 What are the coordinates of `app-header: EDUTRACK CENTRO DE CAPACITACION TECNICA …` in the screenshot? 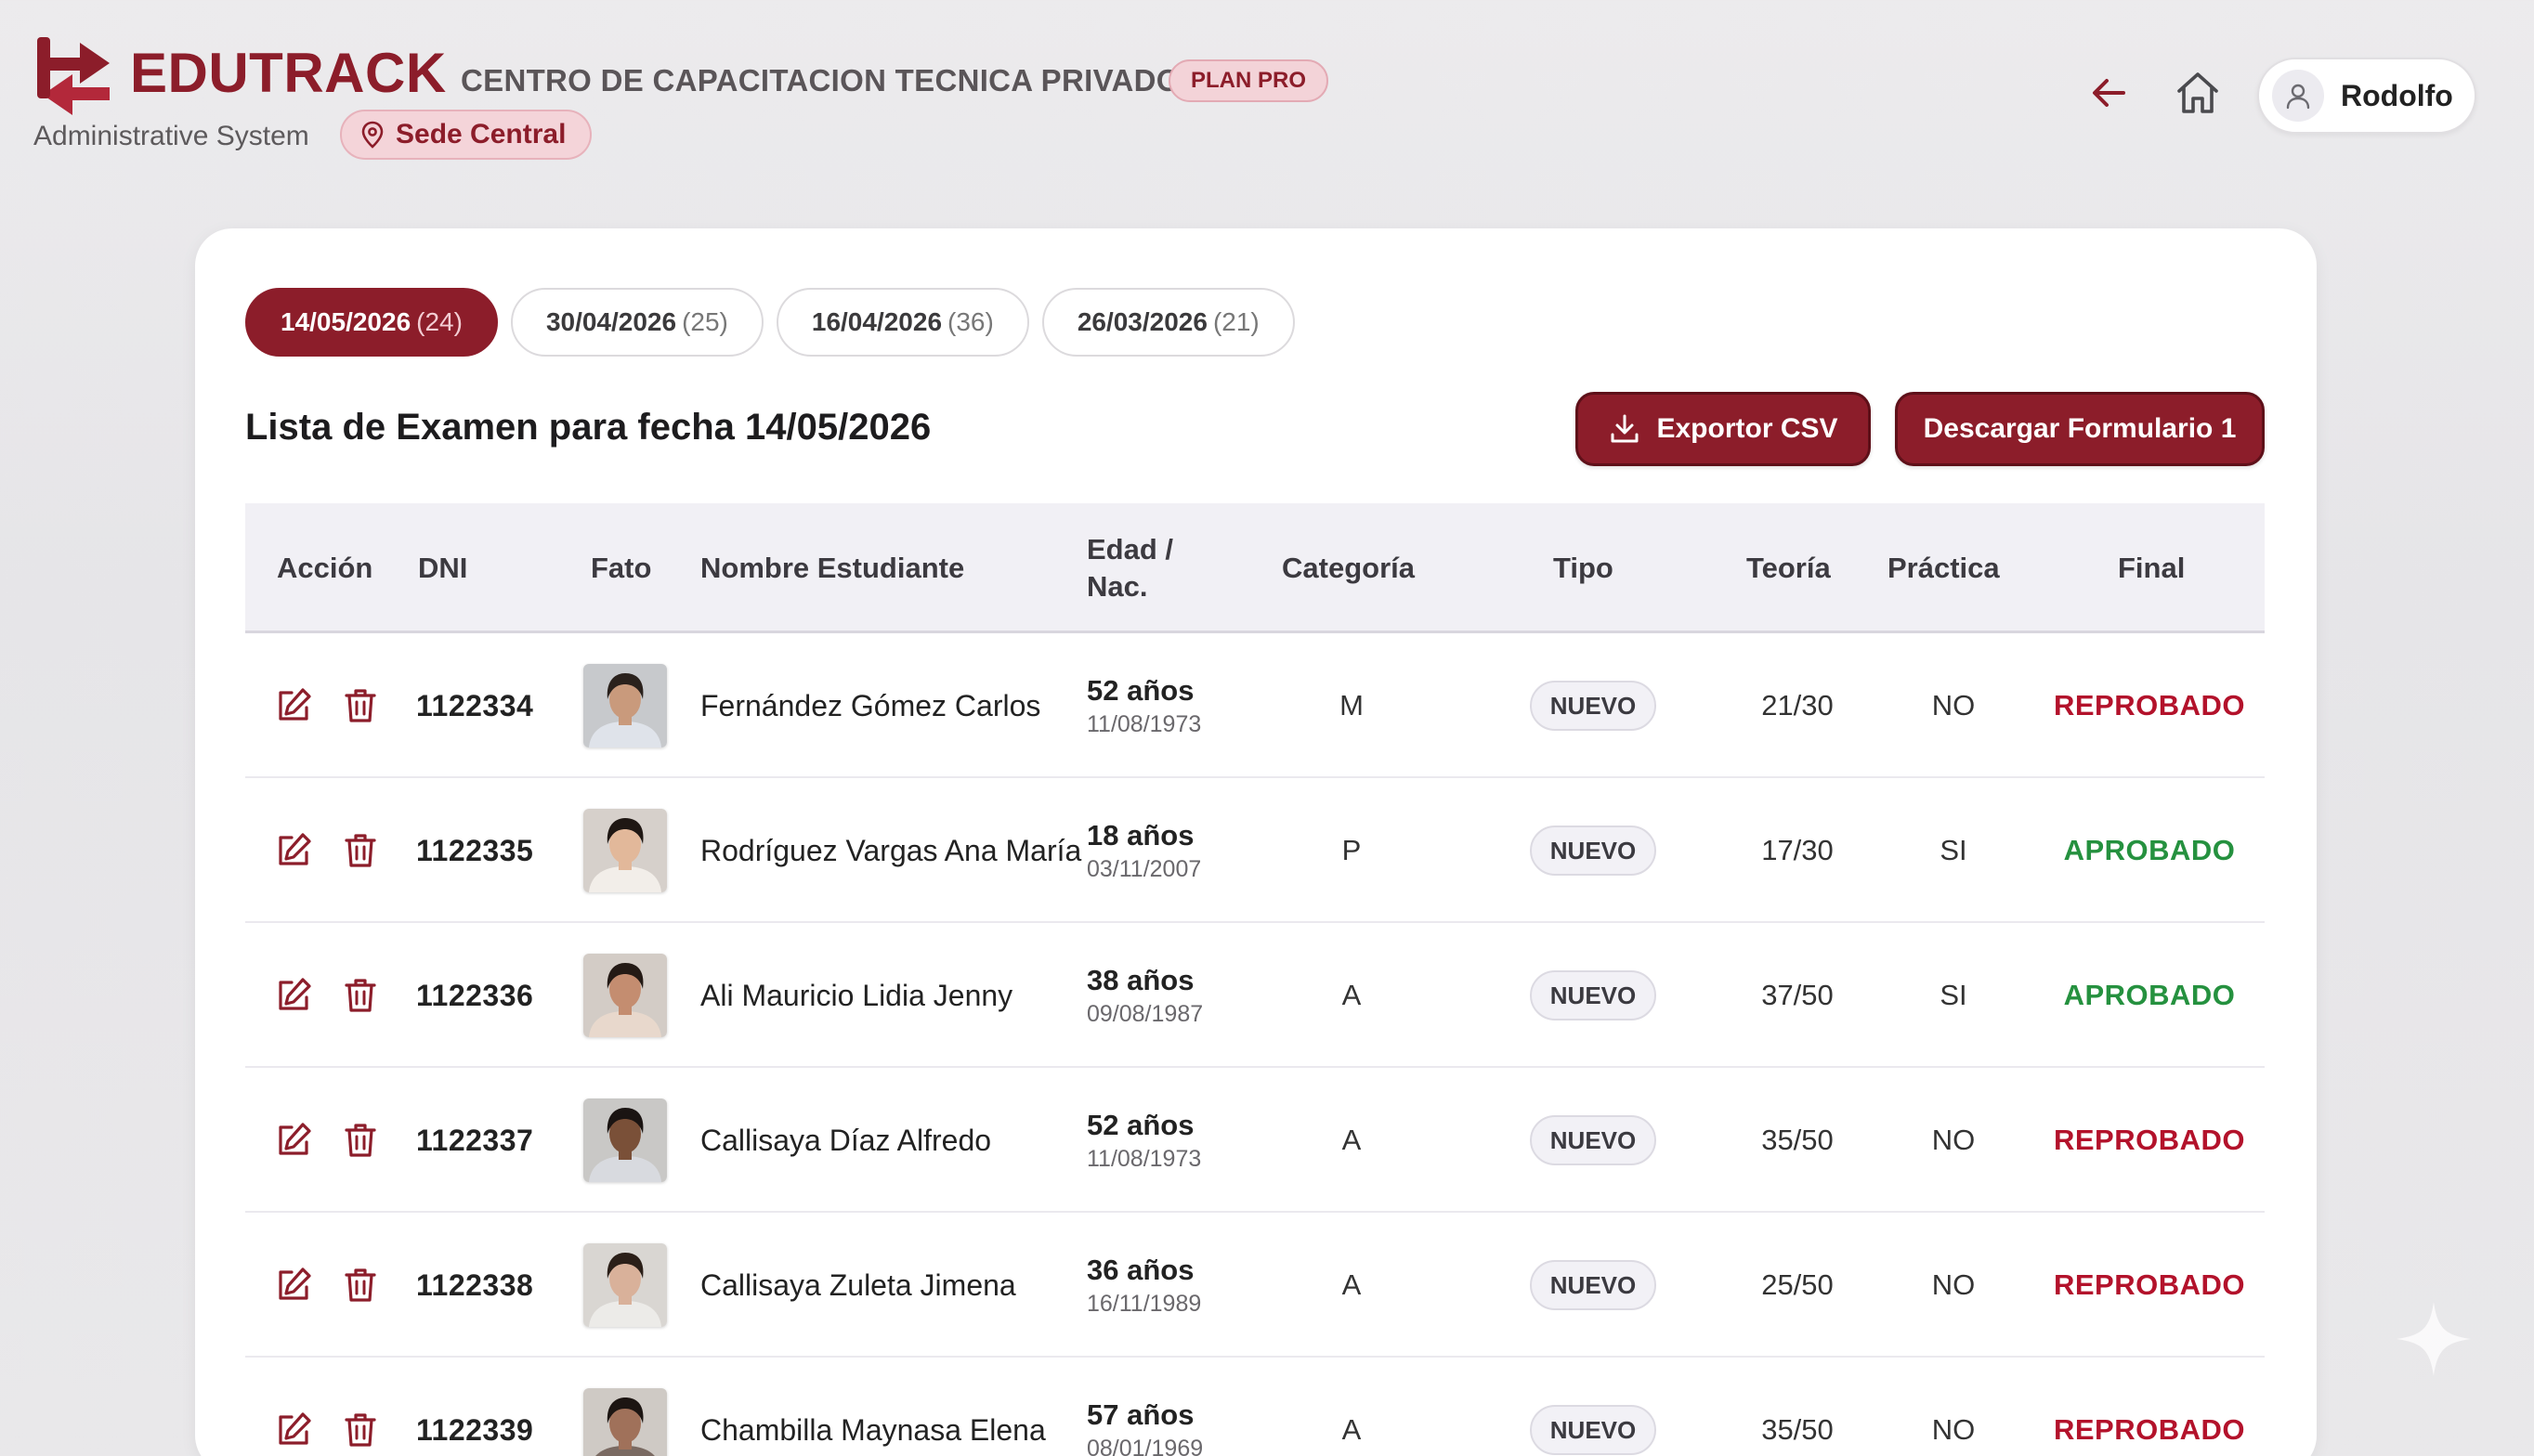 It's located at (1267, 93).